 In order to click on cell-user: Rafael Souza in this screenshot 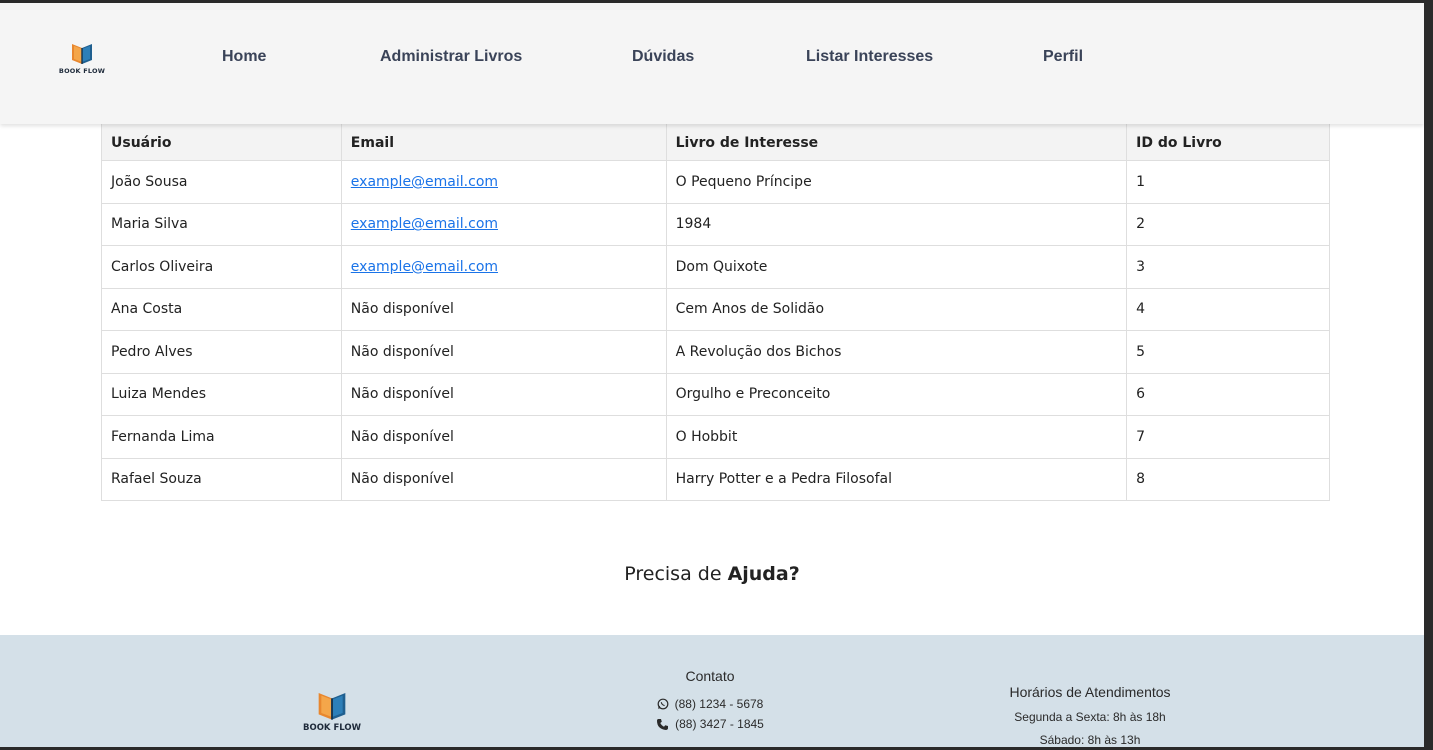, I will do `click(221, 479)`.